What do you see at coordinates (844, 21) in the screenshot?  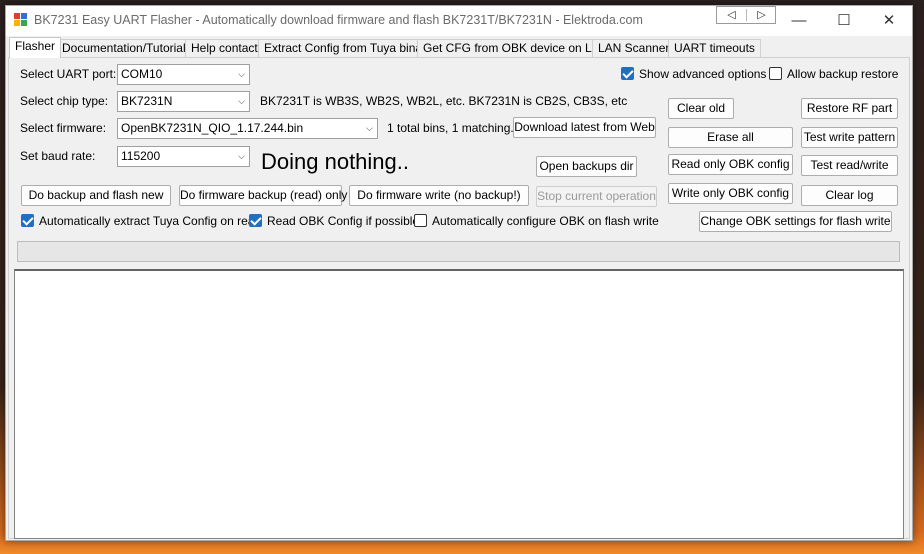 I see `maximize-button: ☐` at bounding box center [844, 21].